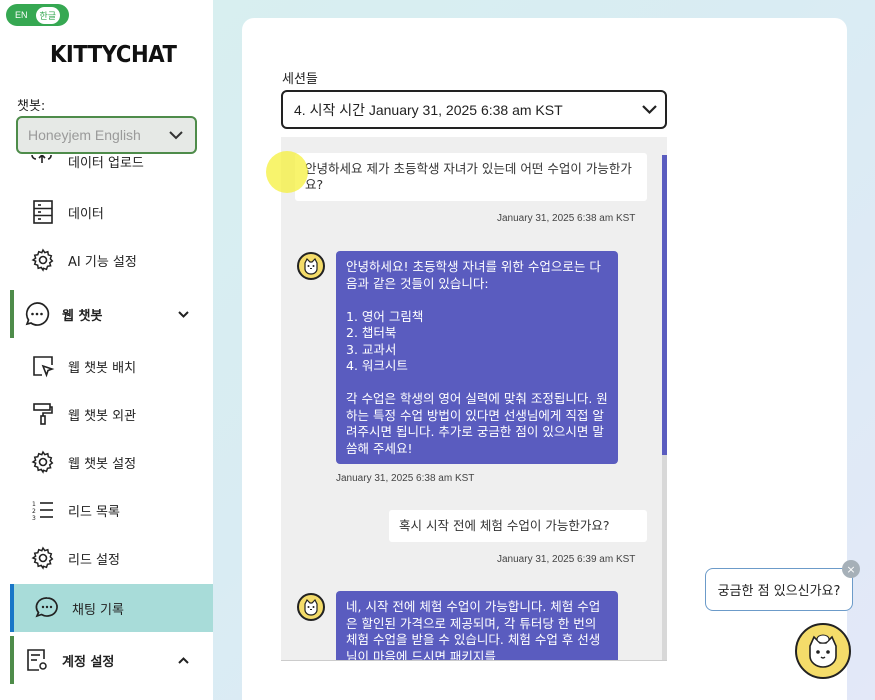 The width and height of the screenshot is (875, 700). What do you see at coordinates (37, 314) in the screenshot?
I see `chat-bubble-icon` at bounding box center [37, 314].